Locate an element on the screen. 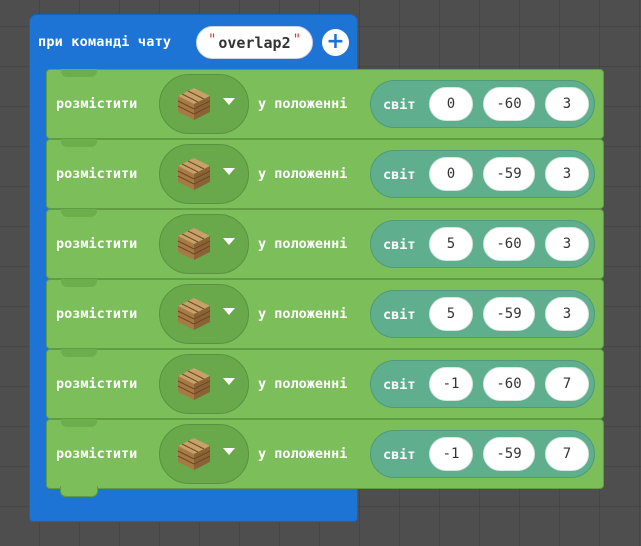  quote-close: " is located at coordinates (297, 39).